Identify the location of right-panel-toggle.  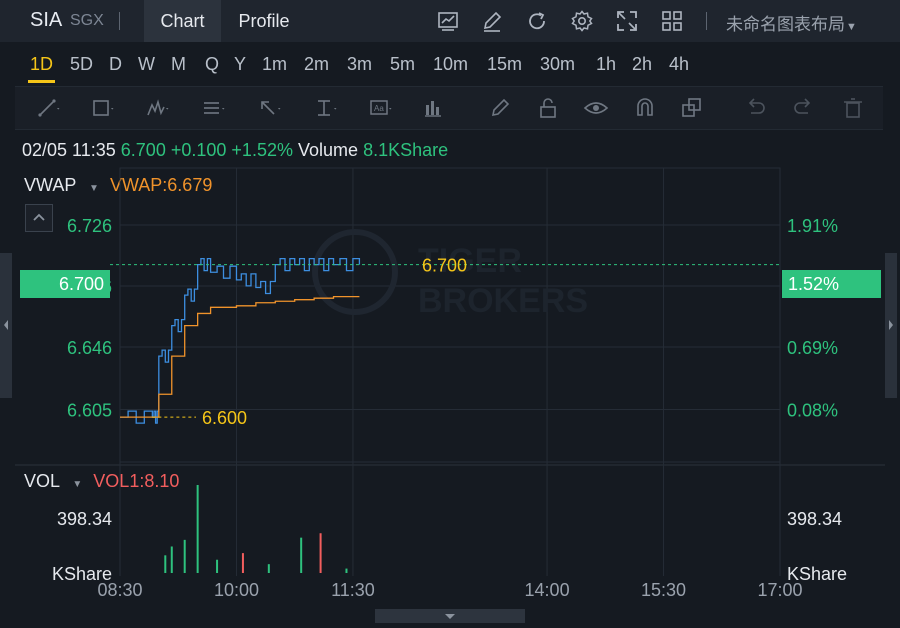
(891, 325).